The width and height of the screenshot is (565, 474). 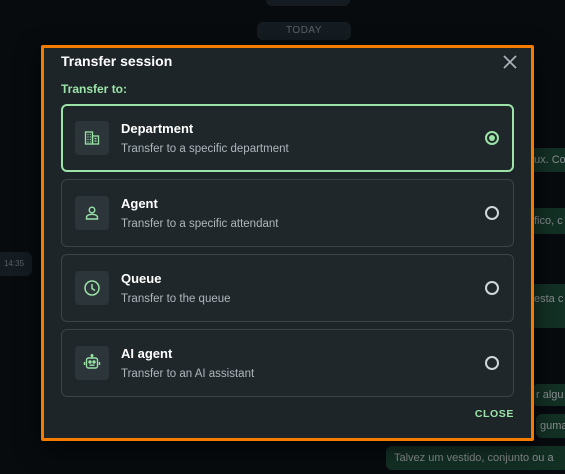 I want to click on radio-ai-agent, so click(x=492, y=363).